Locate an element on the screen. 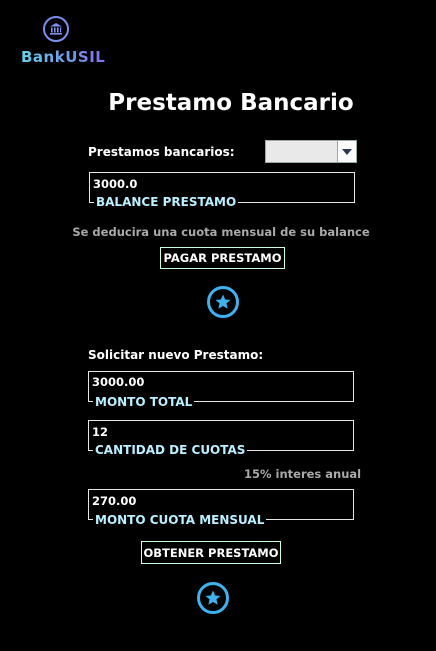  bank-logo-icon is located at coordinates (56, 29).